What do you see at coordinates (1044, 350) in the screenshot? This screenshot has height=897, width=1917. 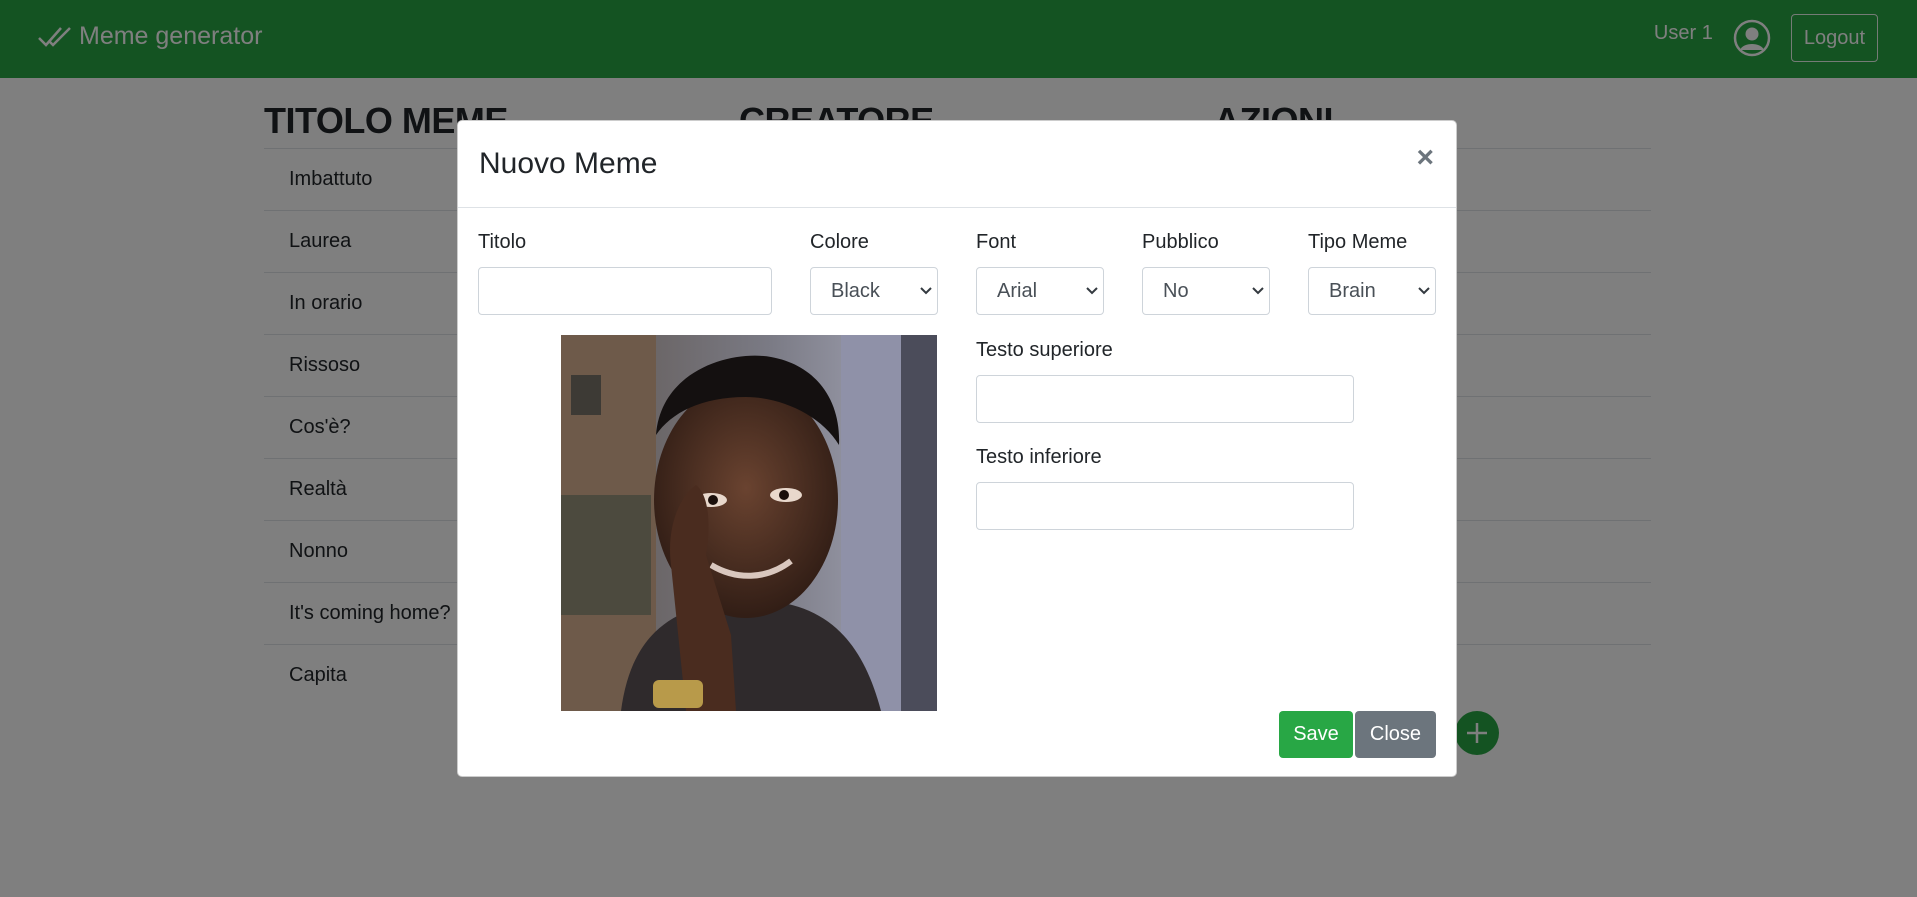 I see `testo-superiore-label: Testo superiore` at bounding box center [1044, 350].